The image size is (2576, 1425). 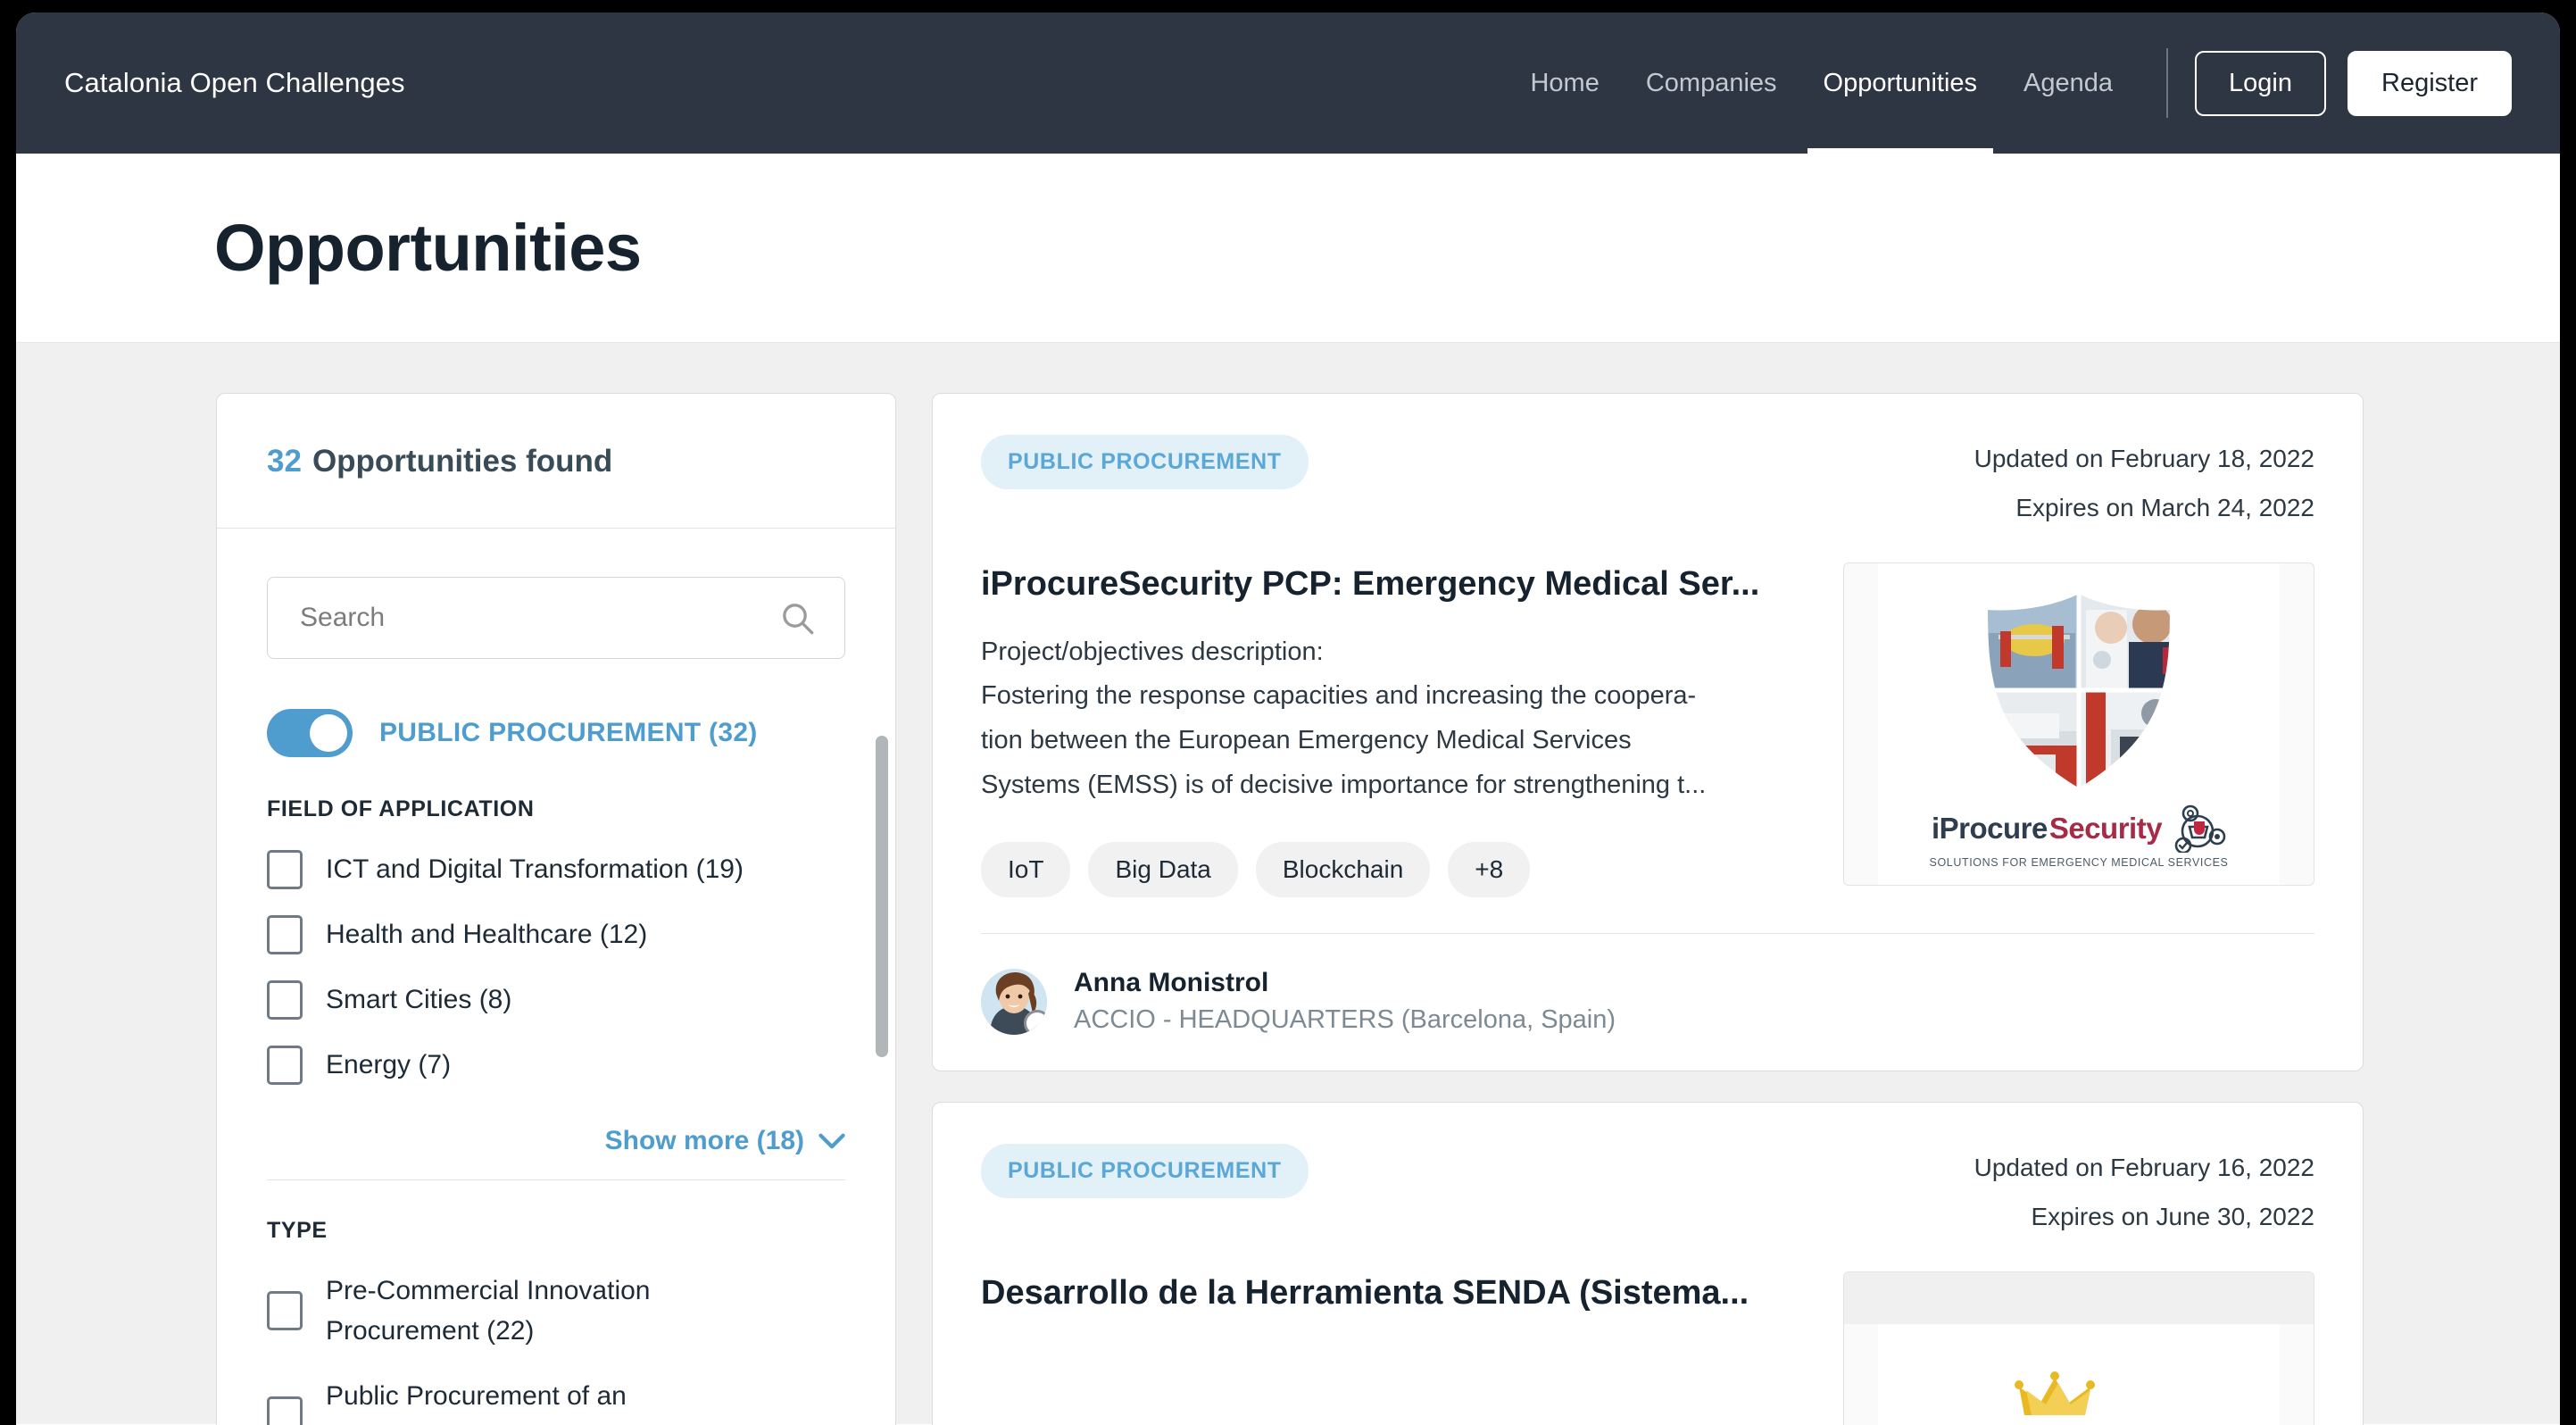 I want to click on shield-collage-image, so click(x=2079, y=691).